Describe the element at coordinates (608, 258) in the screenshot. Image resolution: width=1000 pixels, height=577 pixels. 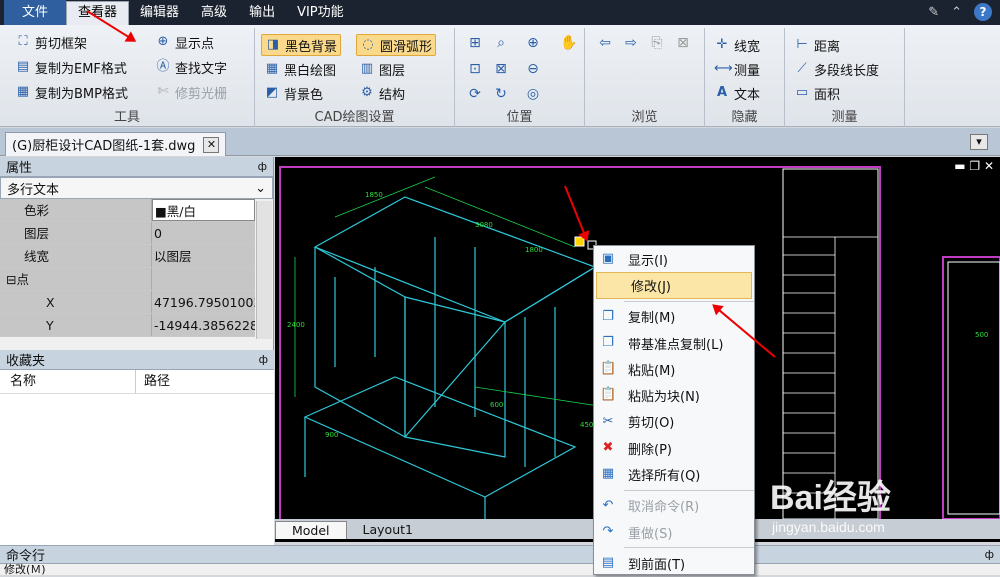
I see `menu-item-icon: ▣` at that location.